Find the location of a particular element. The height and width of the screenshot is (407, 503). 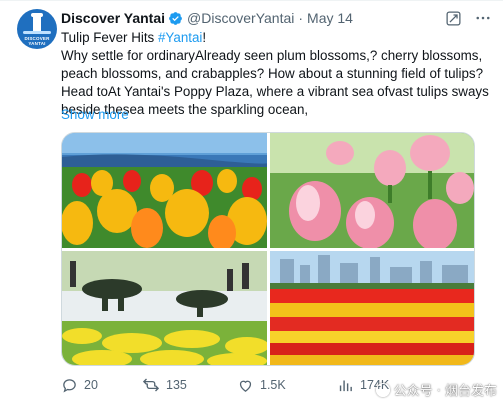

like-count: 1.5K is located at coordinates (273, 385).